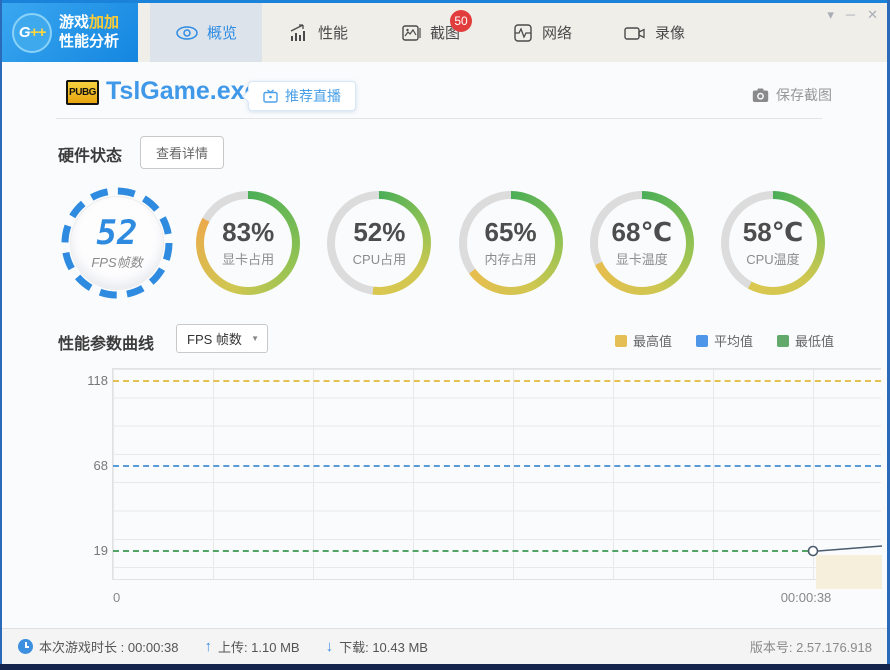 This screenshot has height=670, width=890. What do you see at coordinates (106, 344) in the screenshot?
I see `curves-title: 性能参数曲线` at bounding box center [106, 344].